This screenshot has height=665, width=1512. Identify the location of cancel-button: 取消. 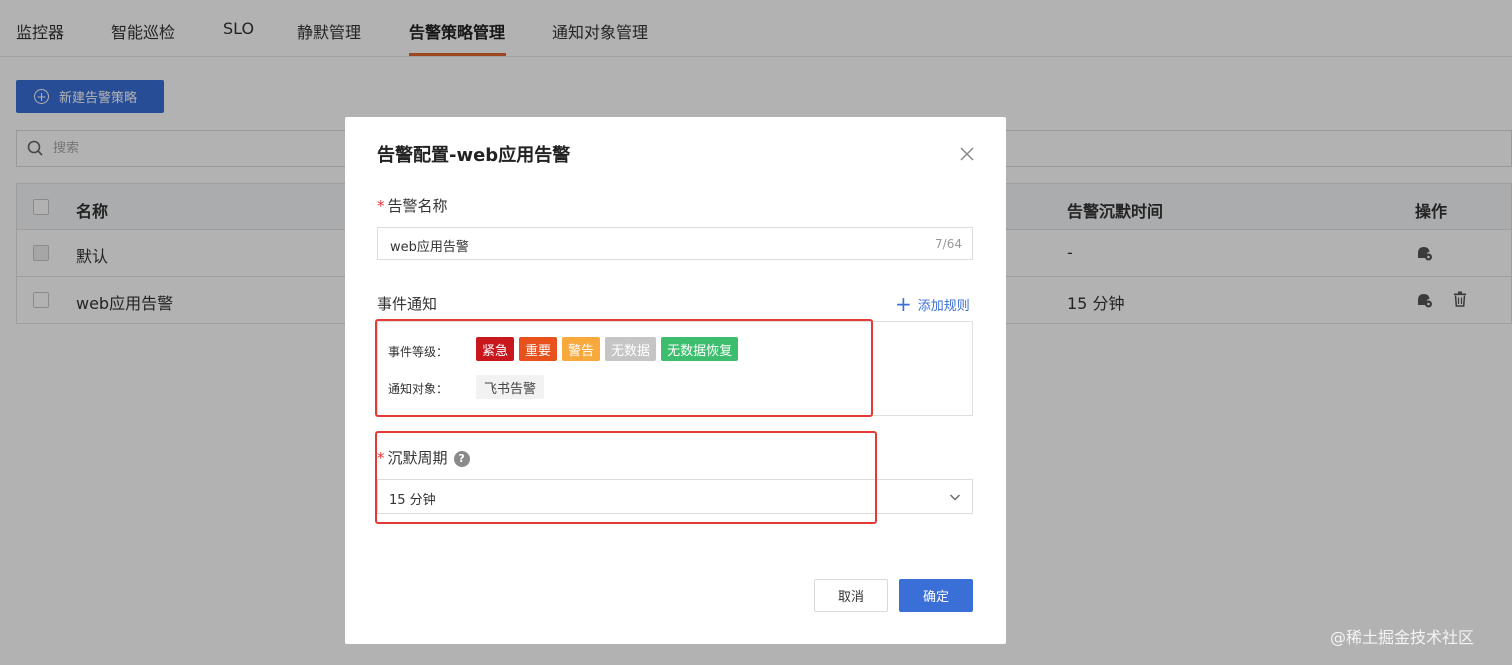
(851, 595).